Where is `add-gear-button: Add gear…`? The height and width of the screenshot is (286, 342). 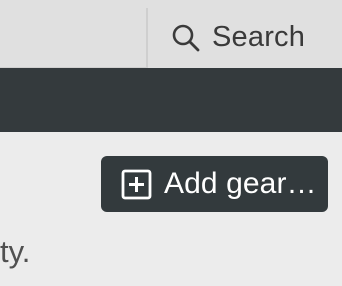 add-gear-button: Add gear… is located at coordinates (214, 184).